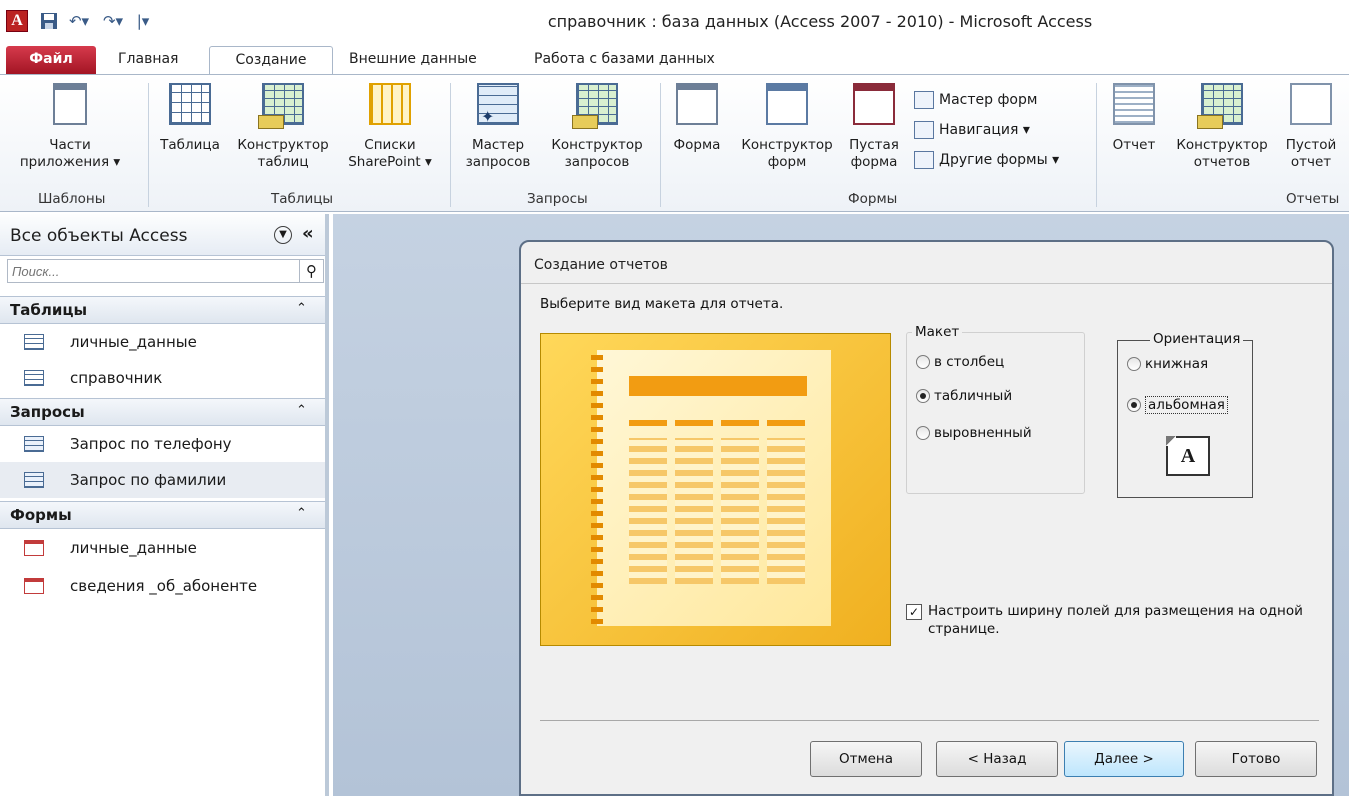 The image size is (1349, 796). What do you see at coordinates (983, 433) in the screenshot?
I see `radio-label: выровненный` at bounding box center [983, 433].